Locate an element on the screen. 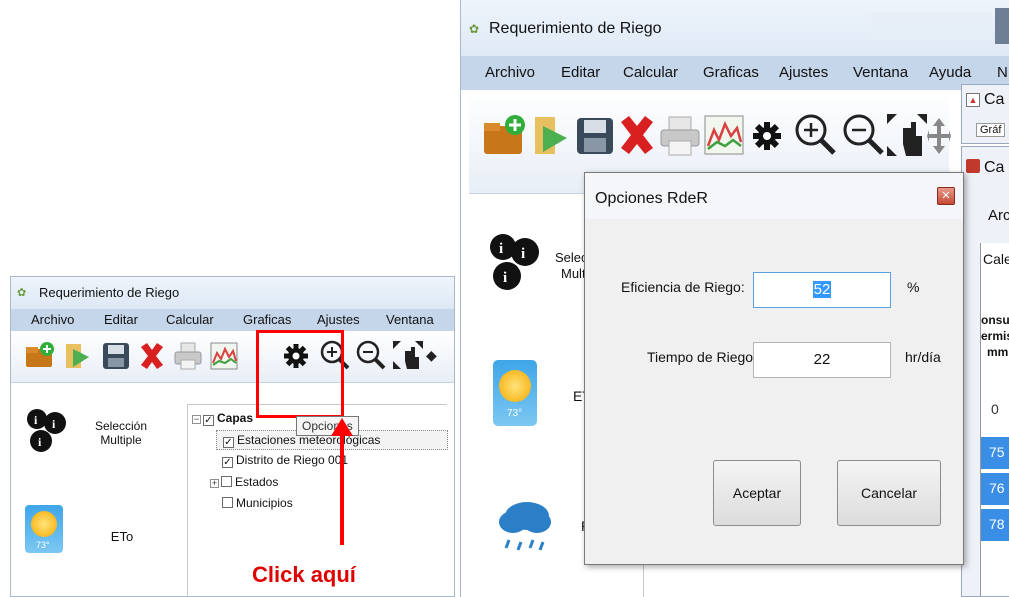 The image size is (1009, 597). table-cell: 75 is located at coordinates (997, 452).